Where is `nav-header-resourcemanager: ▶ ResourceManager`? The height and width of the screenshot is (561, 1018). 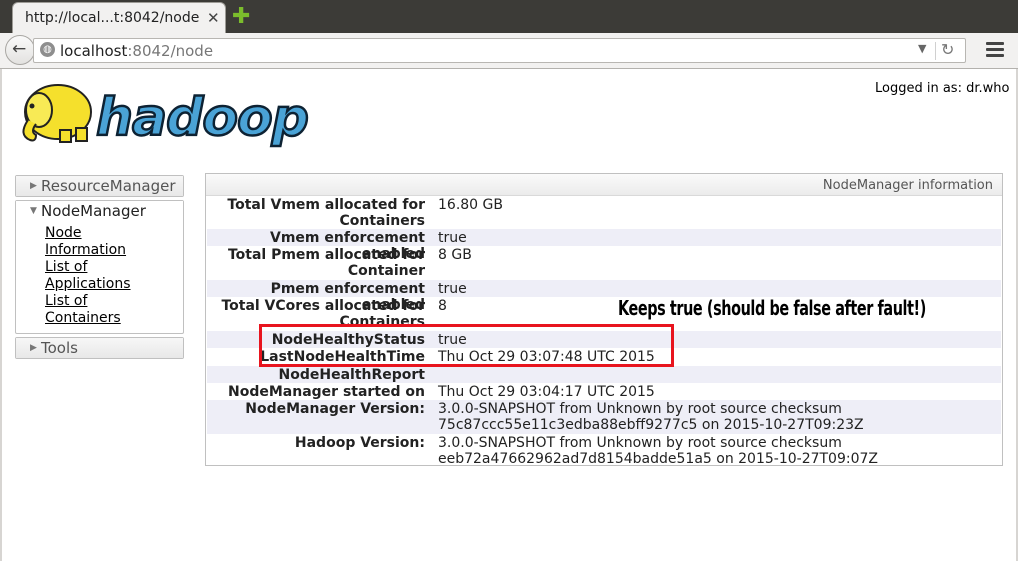
nav-header-resourcemanager: ▶ ResourceManager is located at coordinates (99, 186).